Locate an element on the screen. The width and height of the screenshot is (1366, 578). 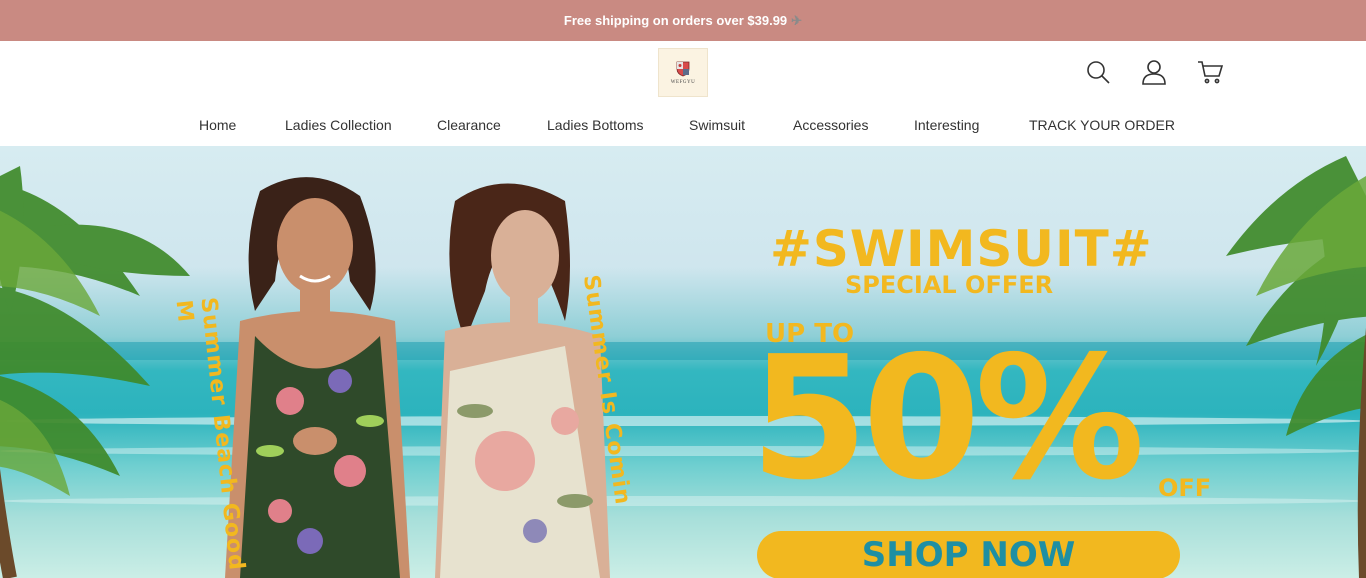
nav-item-track-order: TRACK YOUR ORDER is located at coordinates (1102, 125).